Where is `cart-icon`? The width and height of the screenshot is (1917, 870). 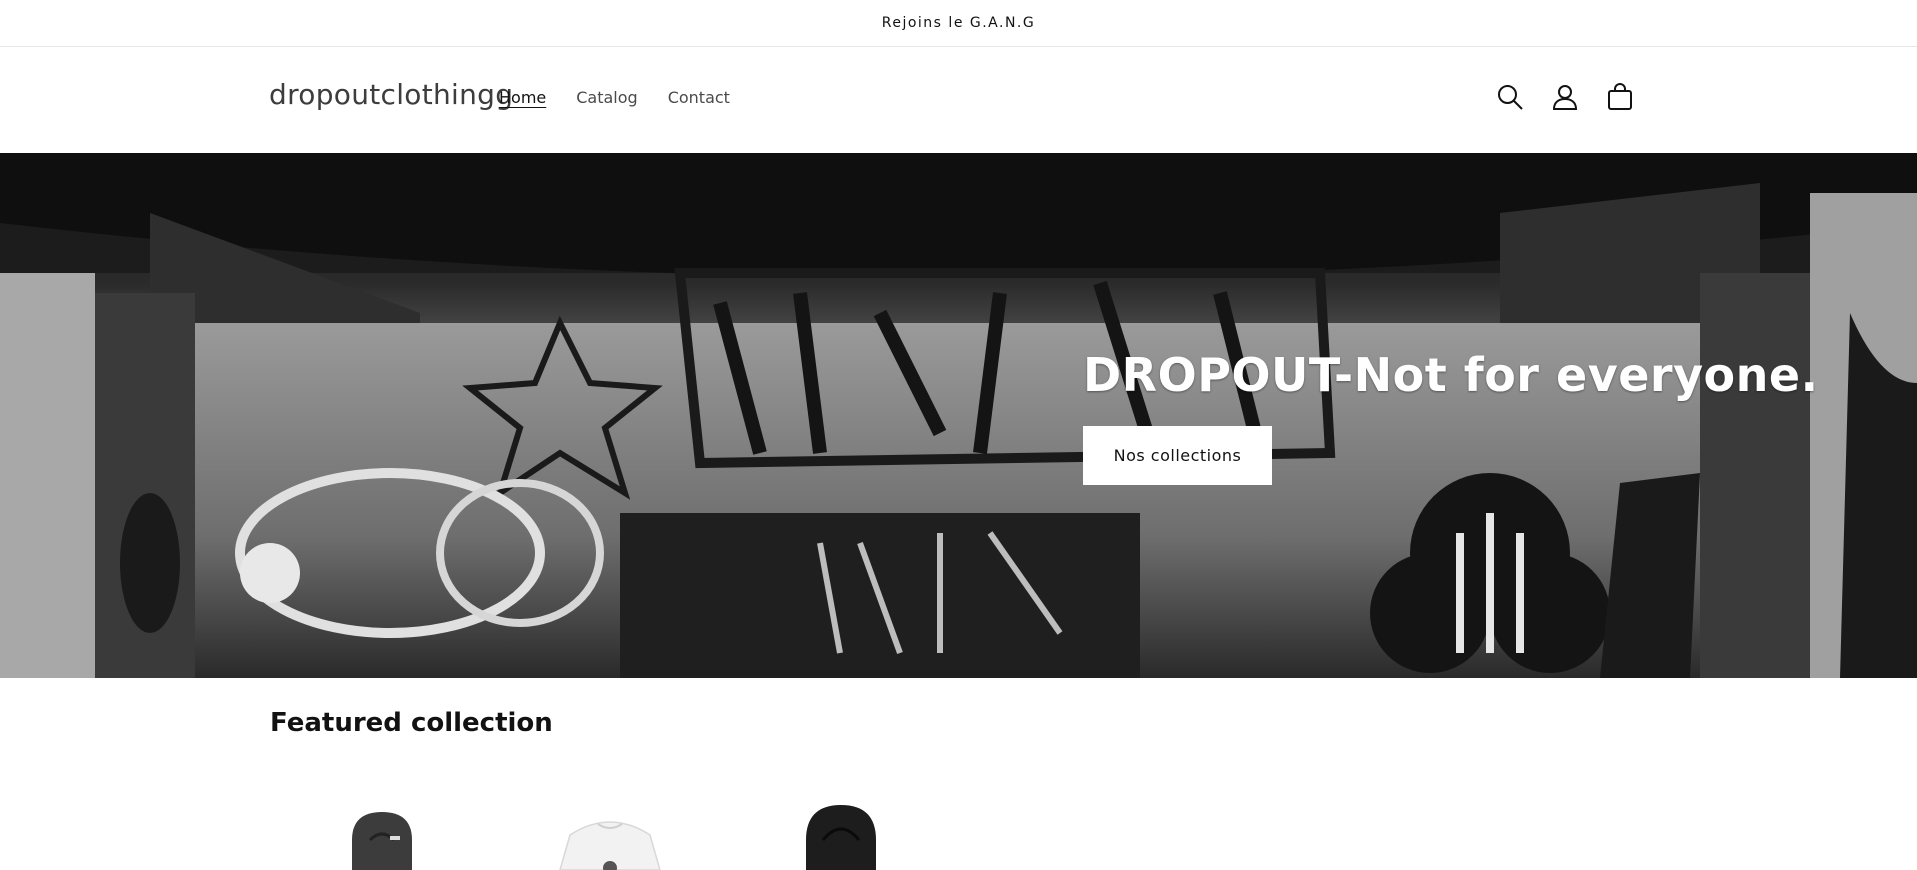 cart-icon is located at coordinates (1620, 97).